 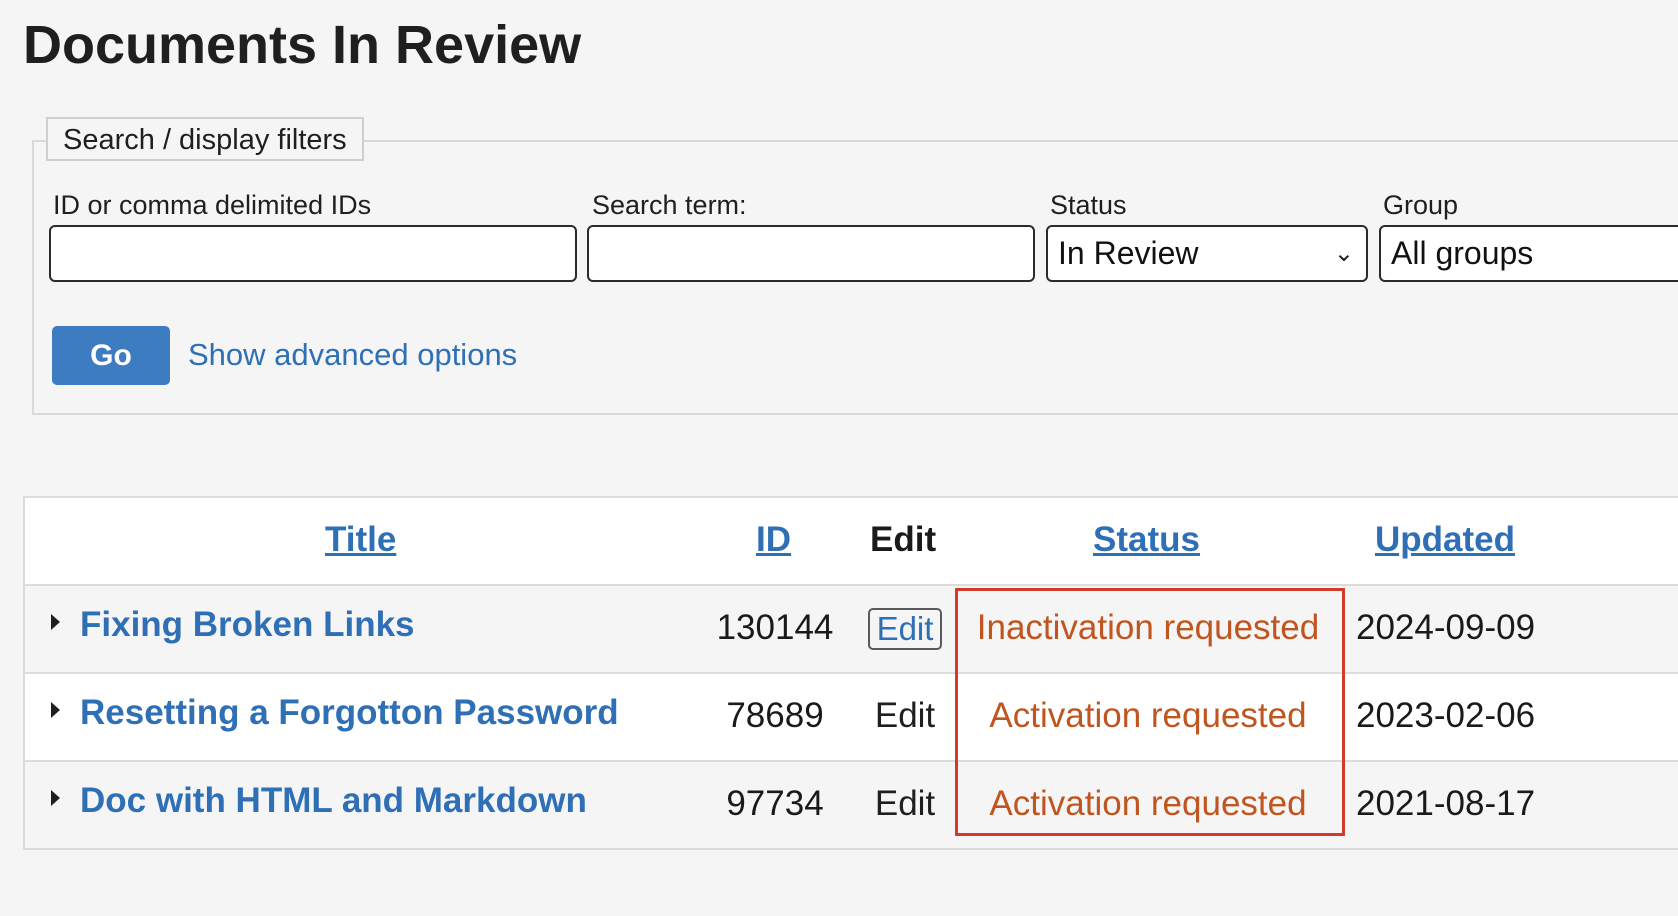 I want to click on column-header-updated: Updated, so click(x=1445, y=540).